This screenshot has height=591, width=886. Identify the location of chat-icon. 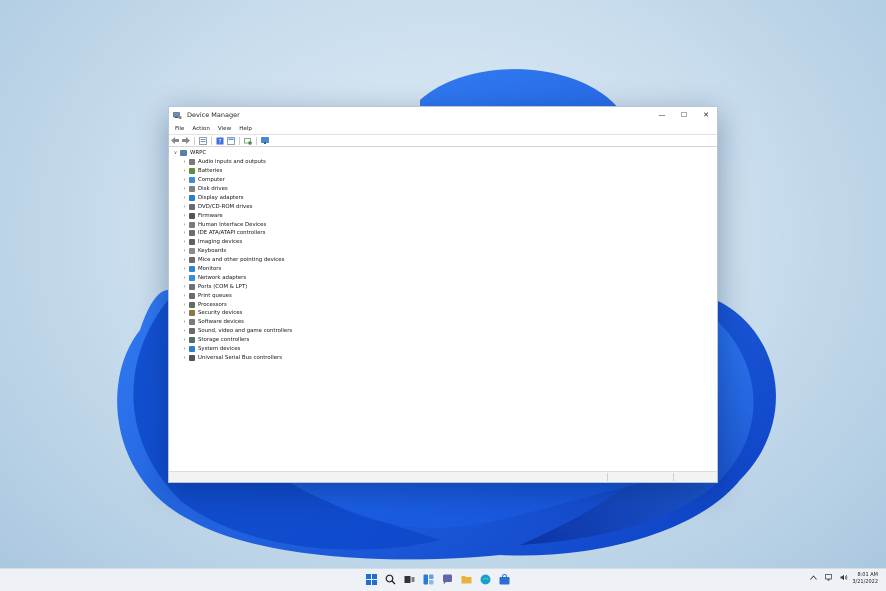
(447, 579).